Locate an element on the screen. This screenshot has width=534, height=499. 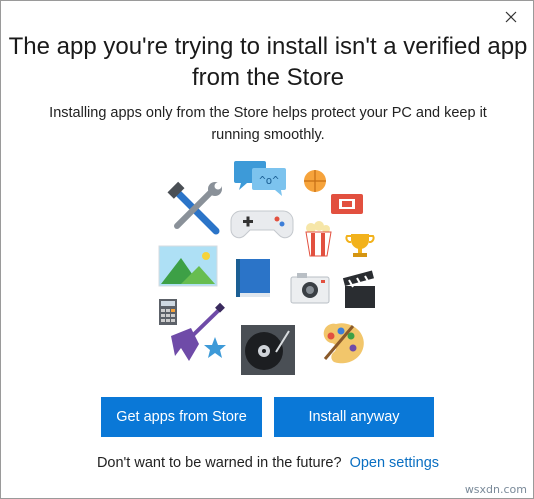
close-button is located at coordinates (511, 17).